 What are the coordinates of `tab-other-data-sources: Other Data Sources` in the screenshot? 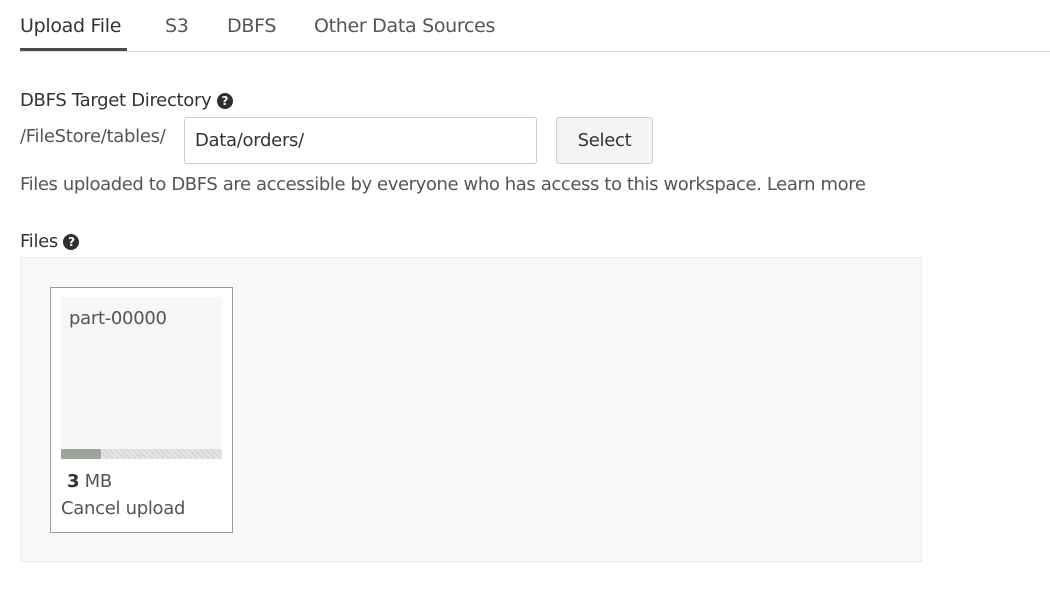 It's located at (404, 26).